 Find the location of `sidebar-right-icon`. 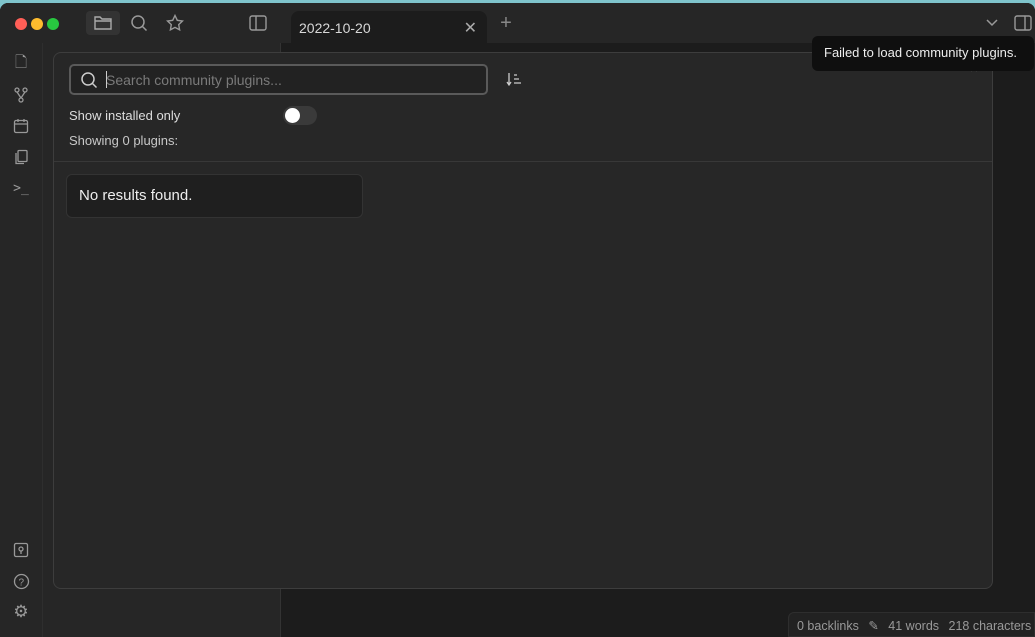

sidebar-right-icon is located at coordinates (1023, 23).